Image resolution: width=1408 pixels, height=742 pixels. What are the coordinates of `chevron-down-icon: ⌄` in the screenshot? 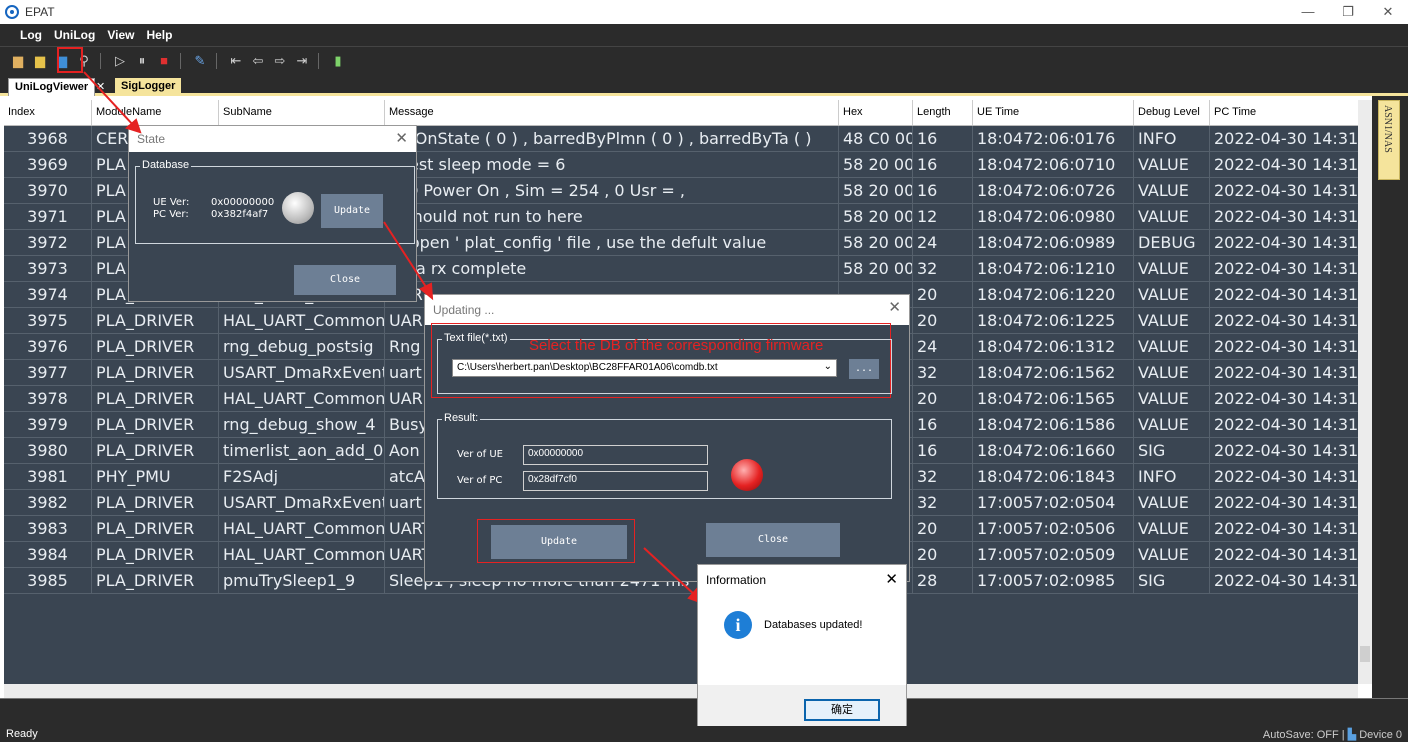 It's located at (828, 366).